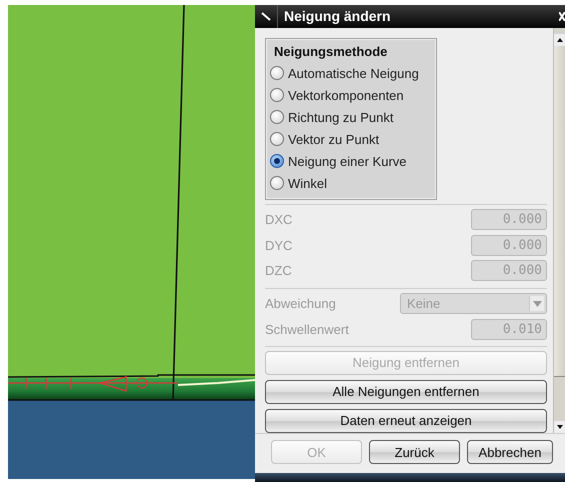 The height and width of the screenshot is (482, 565). Describe the element at coordinates (406, 420) in the screenshot. I see `push-button: Daten erneut anzeigen` at that location.